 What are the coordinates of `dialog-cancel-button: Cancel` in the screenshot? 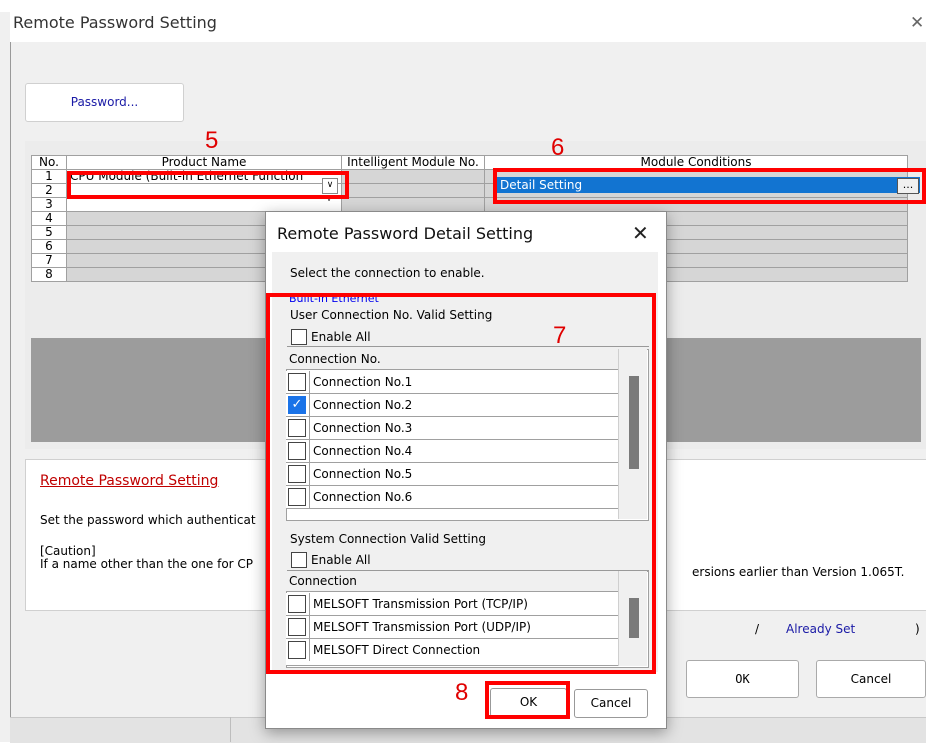 It's located at (611, 703).